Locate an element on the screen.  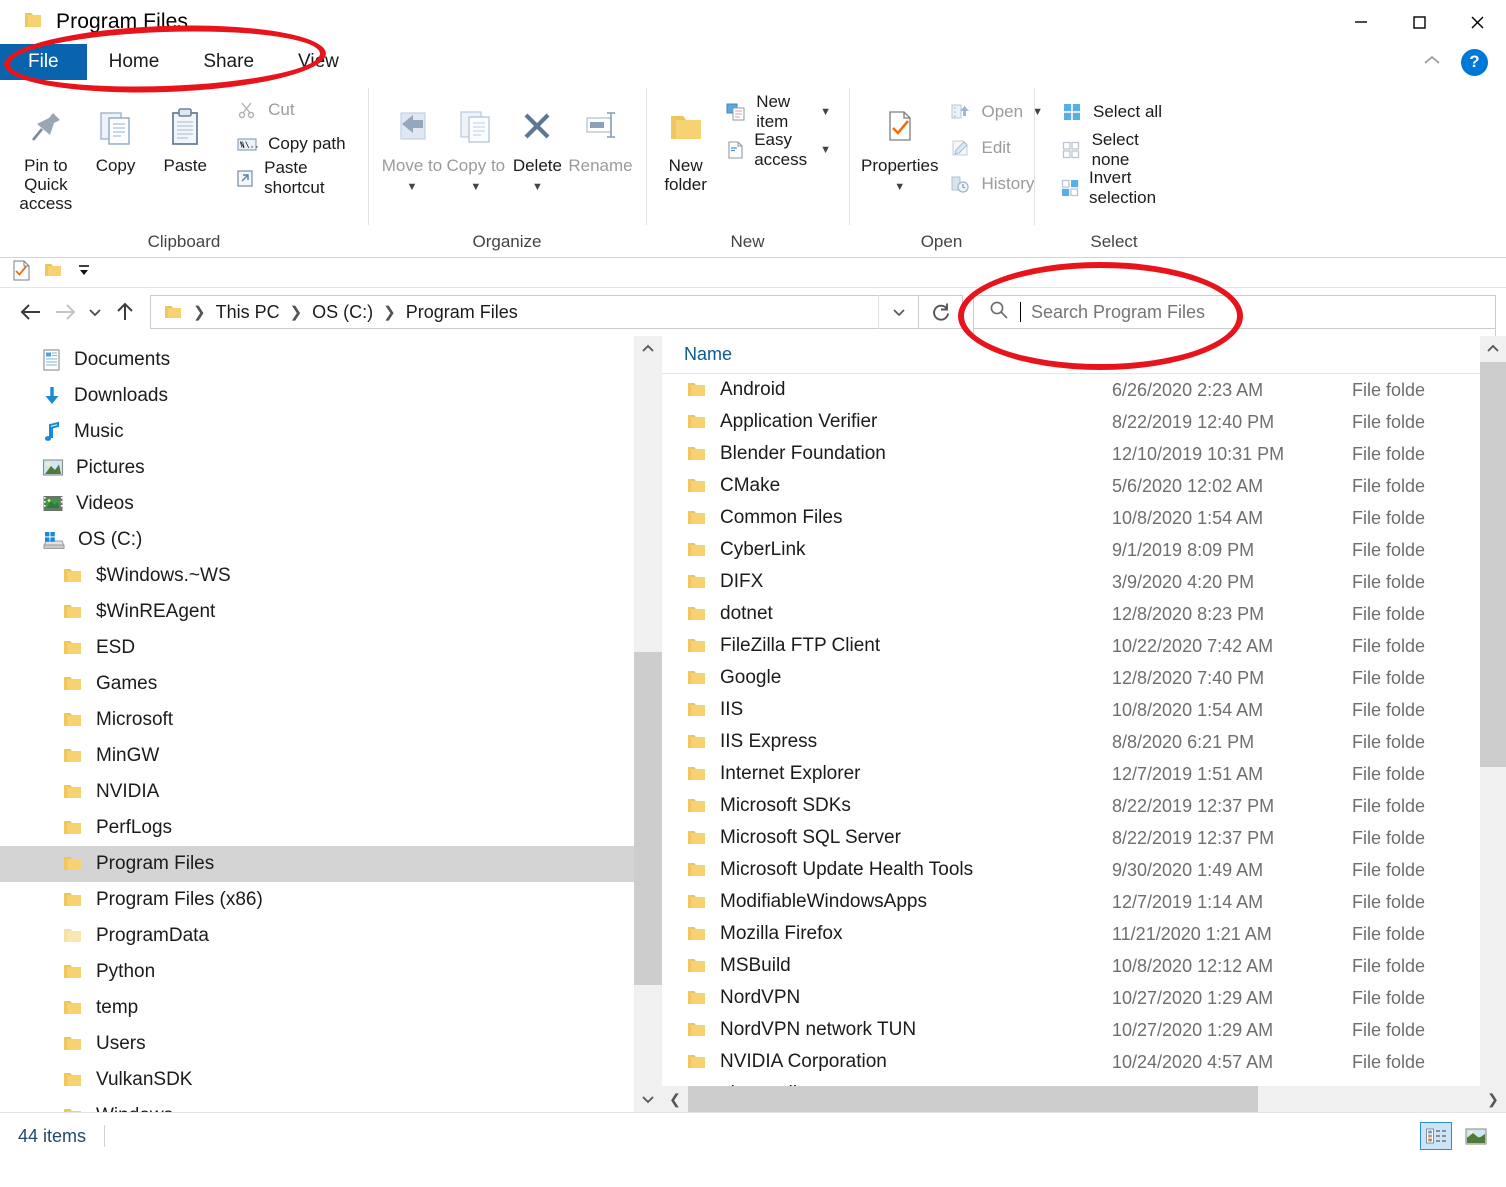
up-button is located at coordinates (125, 312).